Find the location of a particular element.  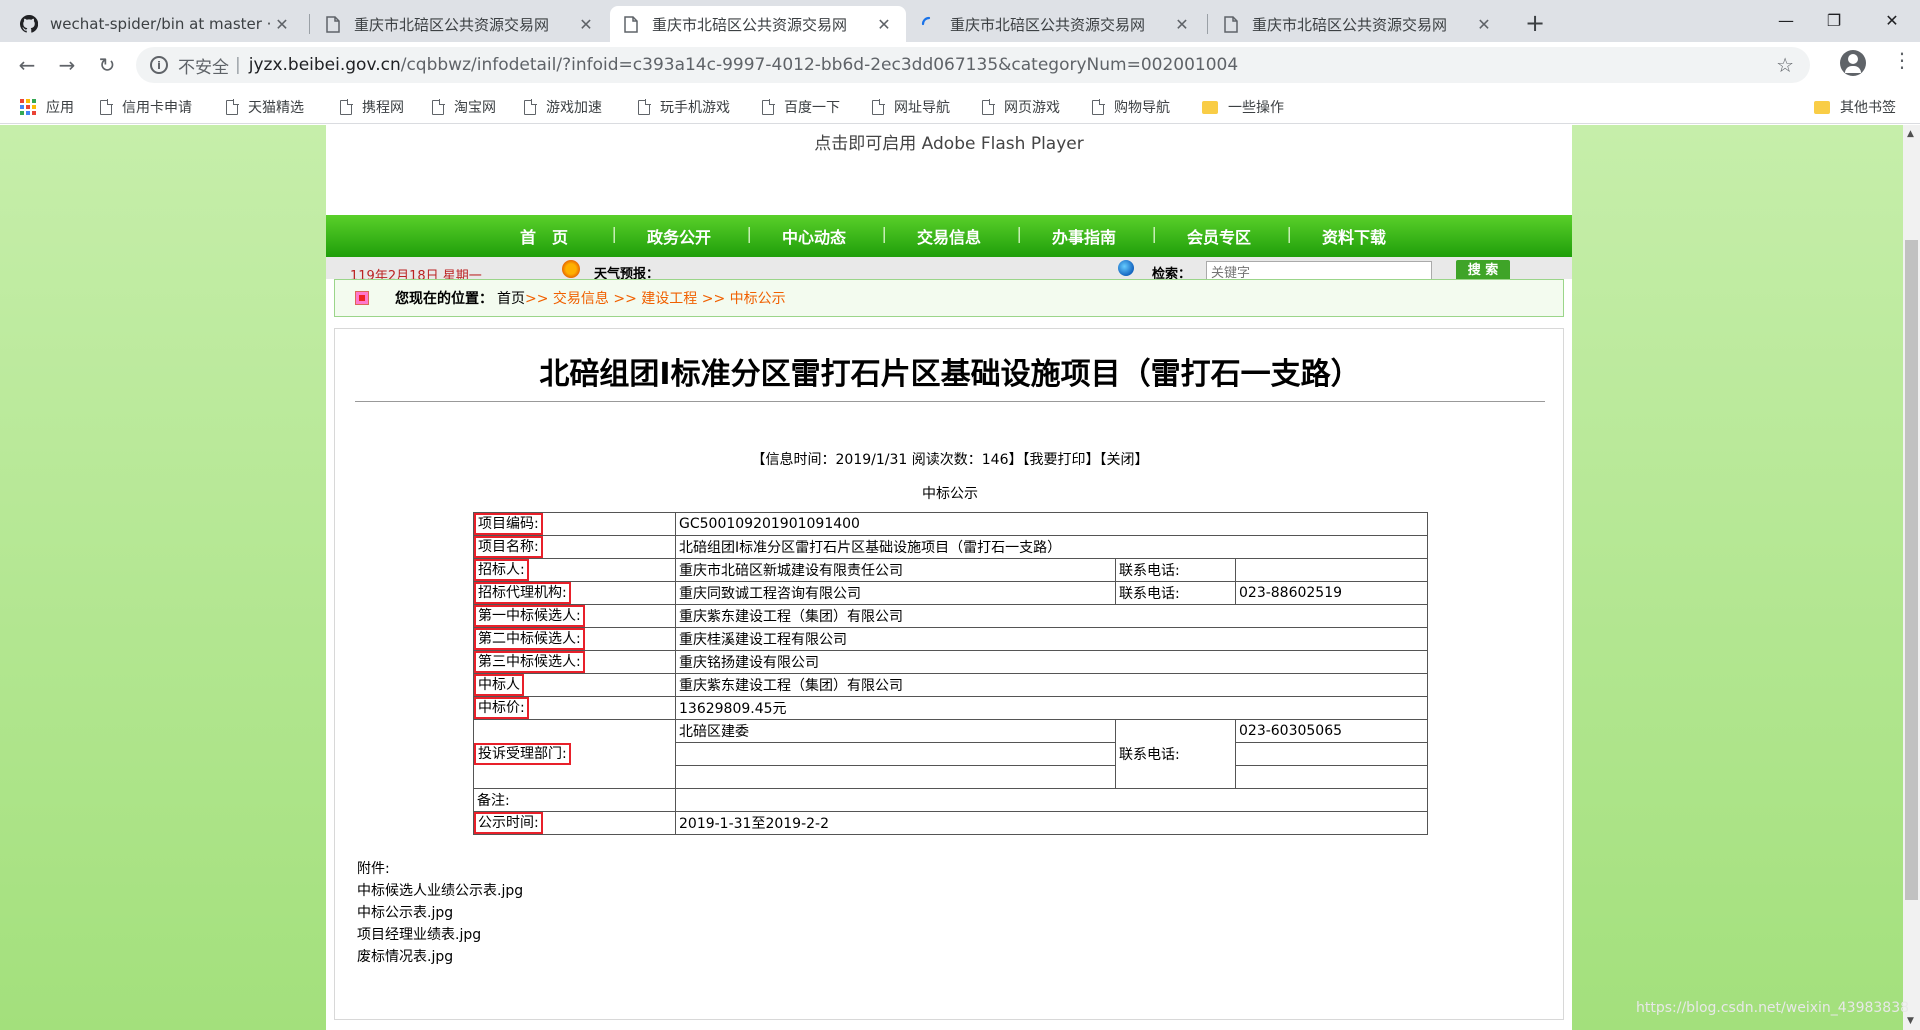

table-row: 招标人: 重庆市北碚区新城建设有限责任公司 联系电话: is located at coordinates (950, 570).